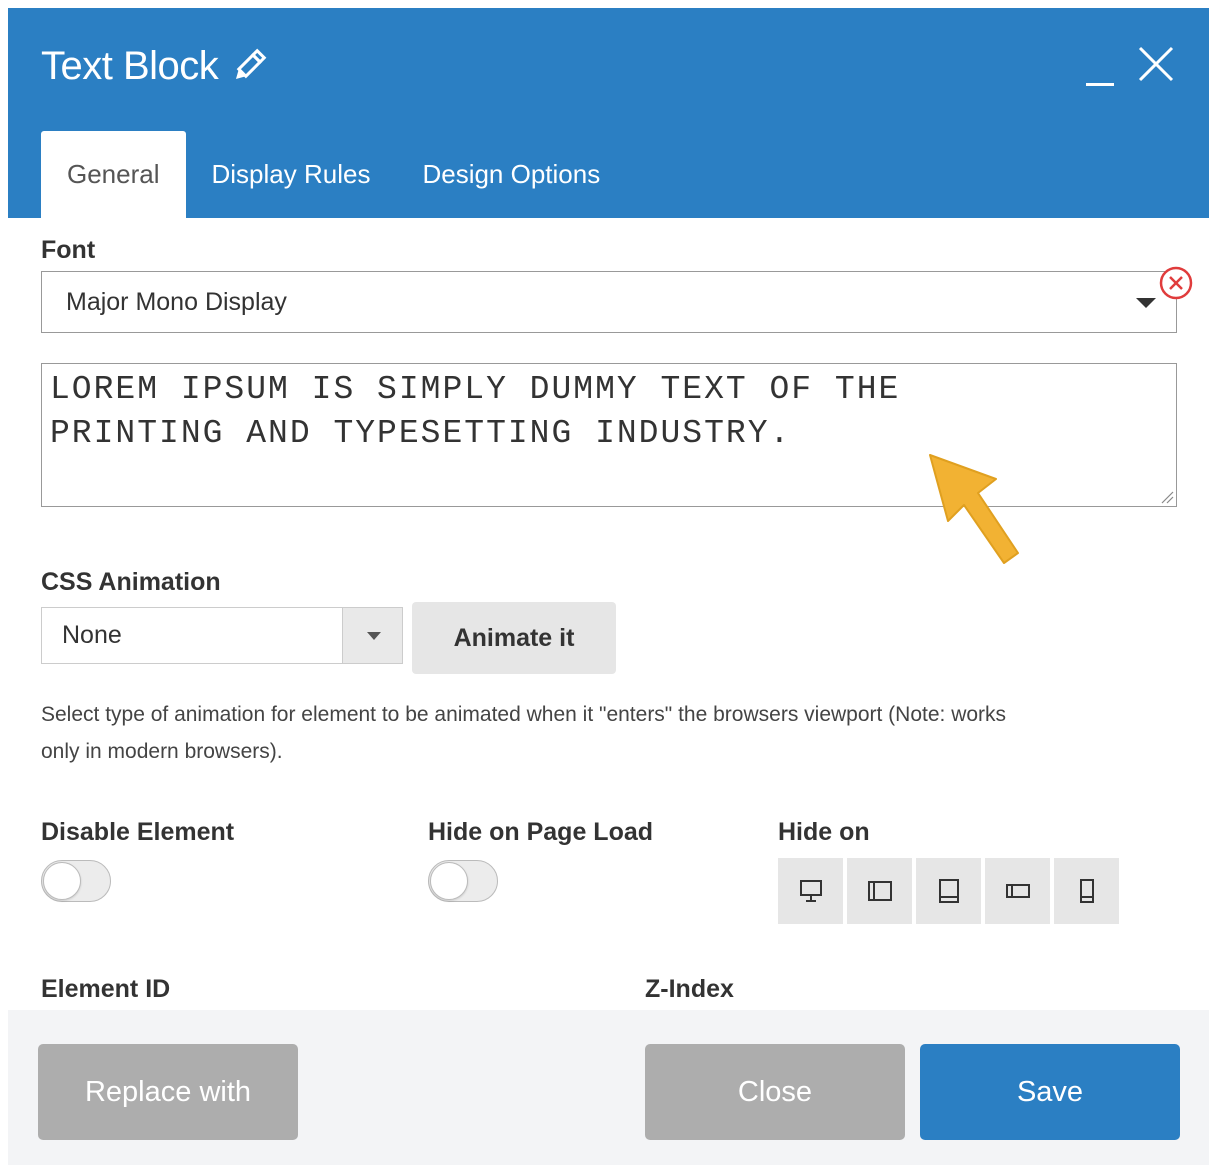 Image resolution: width=1209 pixels, height=1165 pixels. I want to click on animate-it-button: Animate it, so click(514, 638).